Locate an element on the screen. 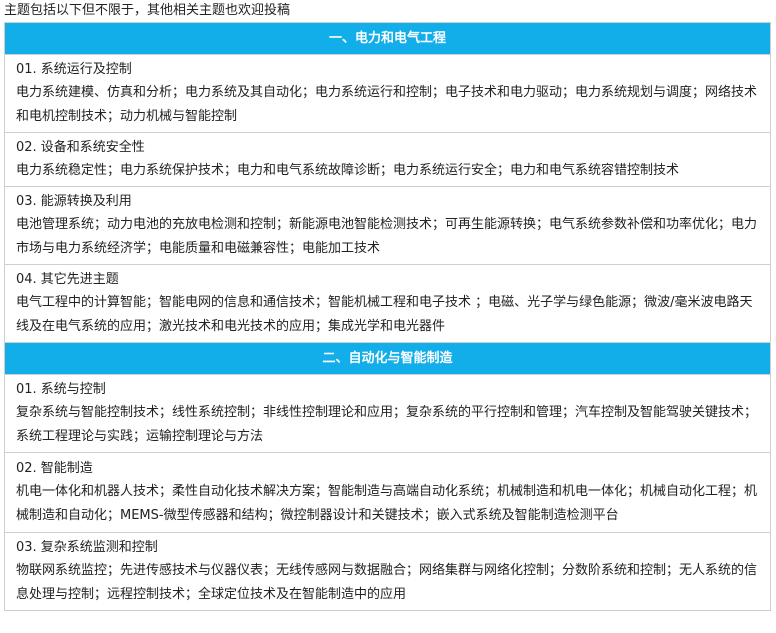  topic-title: 04. 其它先进主题 is located at coordinates (67, 279).